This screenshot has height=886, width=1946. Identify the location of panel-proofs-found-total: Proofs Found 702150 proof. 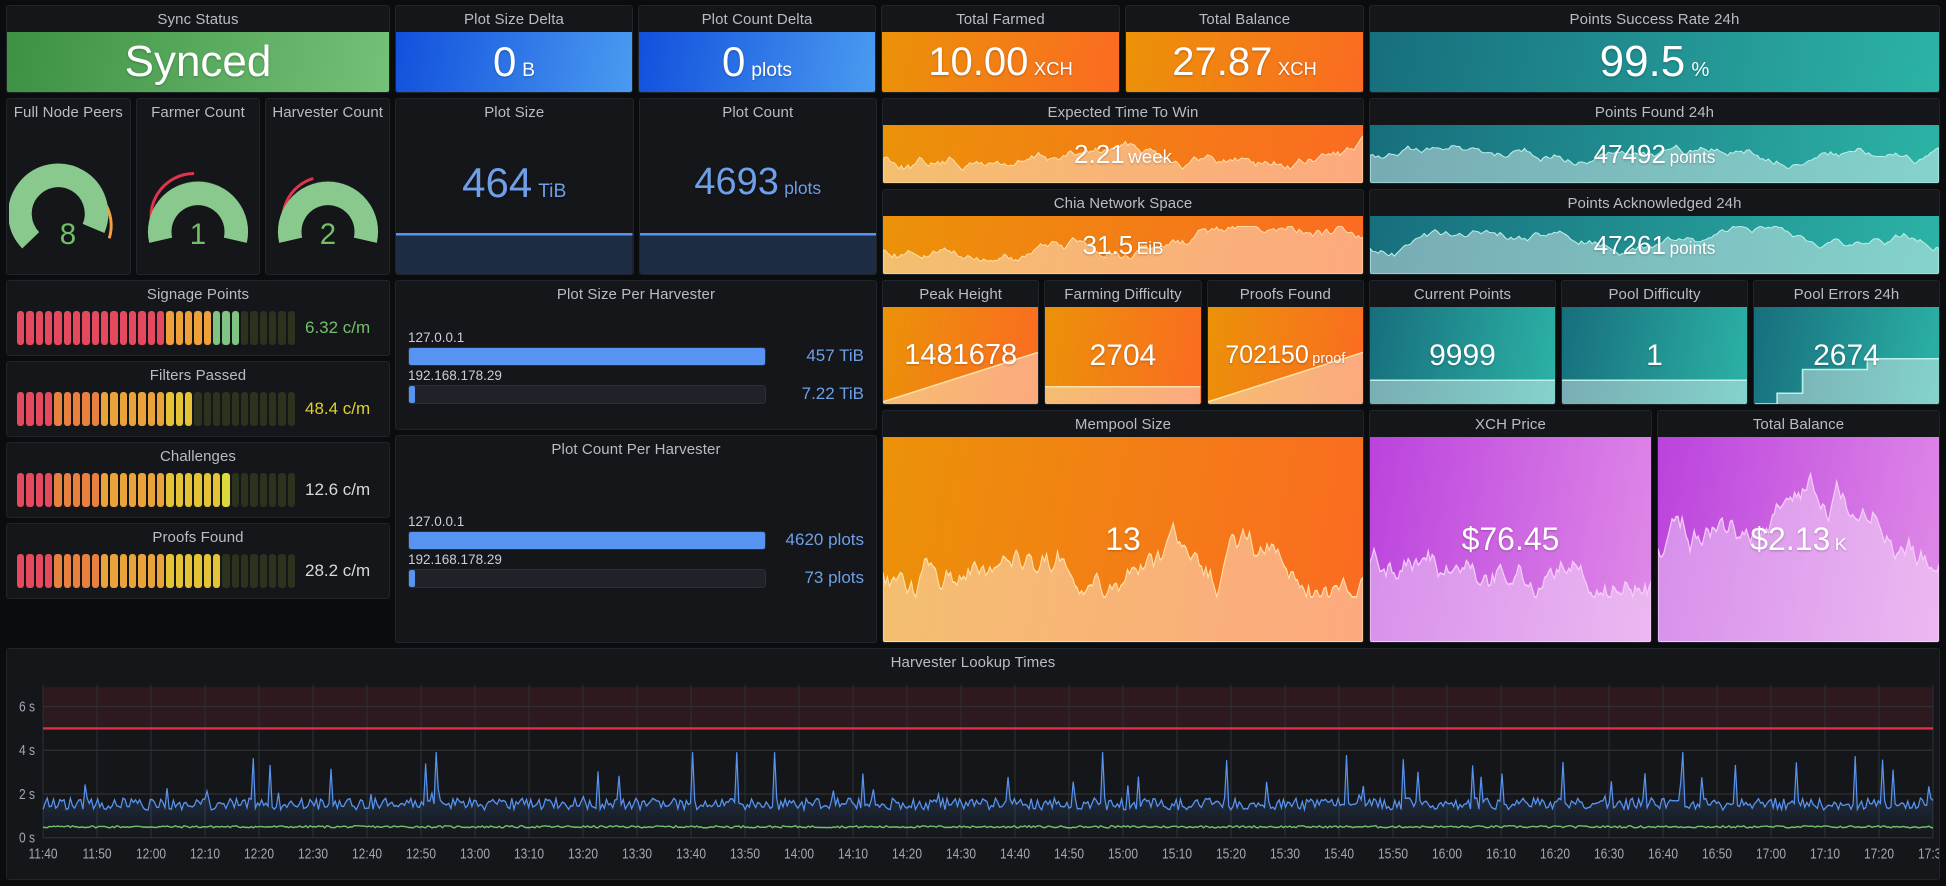
(1285, 342).